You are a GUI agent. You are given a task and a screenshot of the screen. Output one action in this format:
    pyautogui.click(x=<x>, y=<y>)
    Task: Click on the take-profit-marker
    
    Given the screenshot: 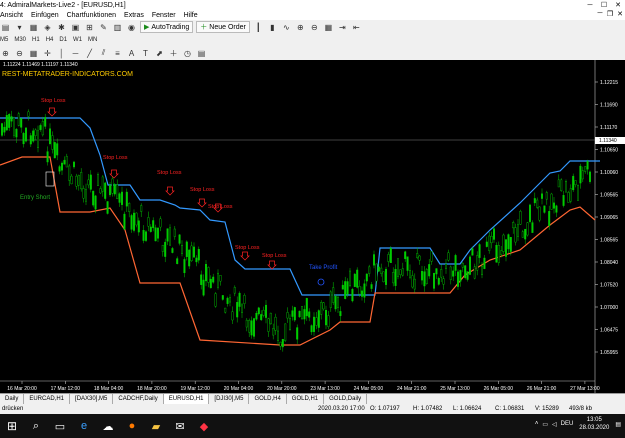 What is the action you would take?
    pyautogui.click(x=321, y=282)
    